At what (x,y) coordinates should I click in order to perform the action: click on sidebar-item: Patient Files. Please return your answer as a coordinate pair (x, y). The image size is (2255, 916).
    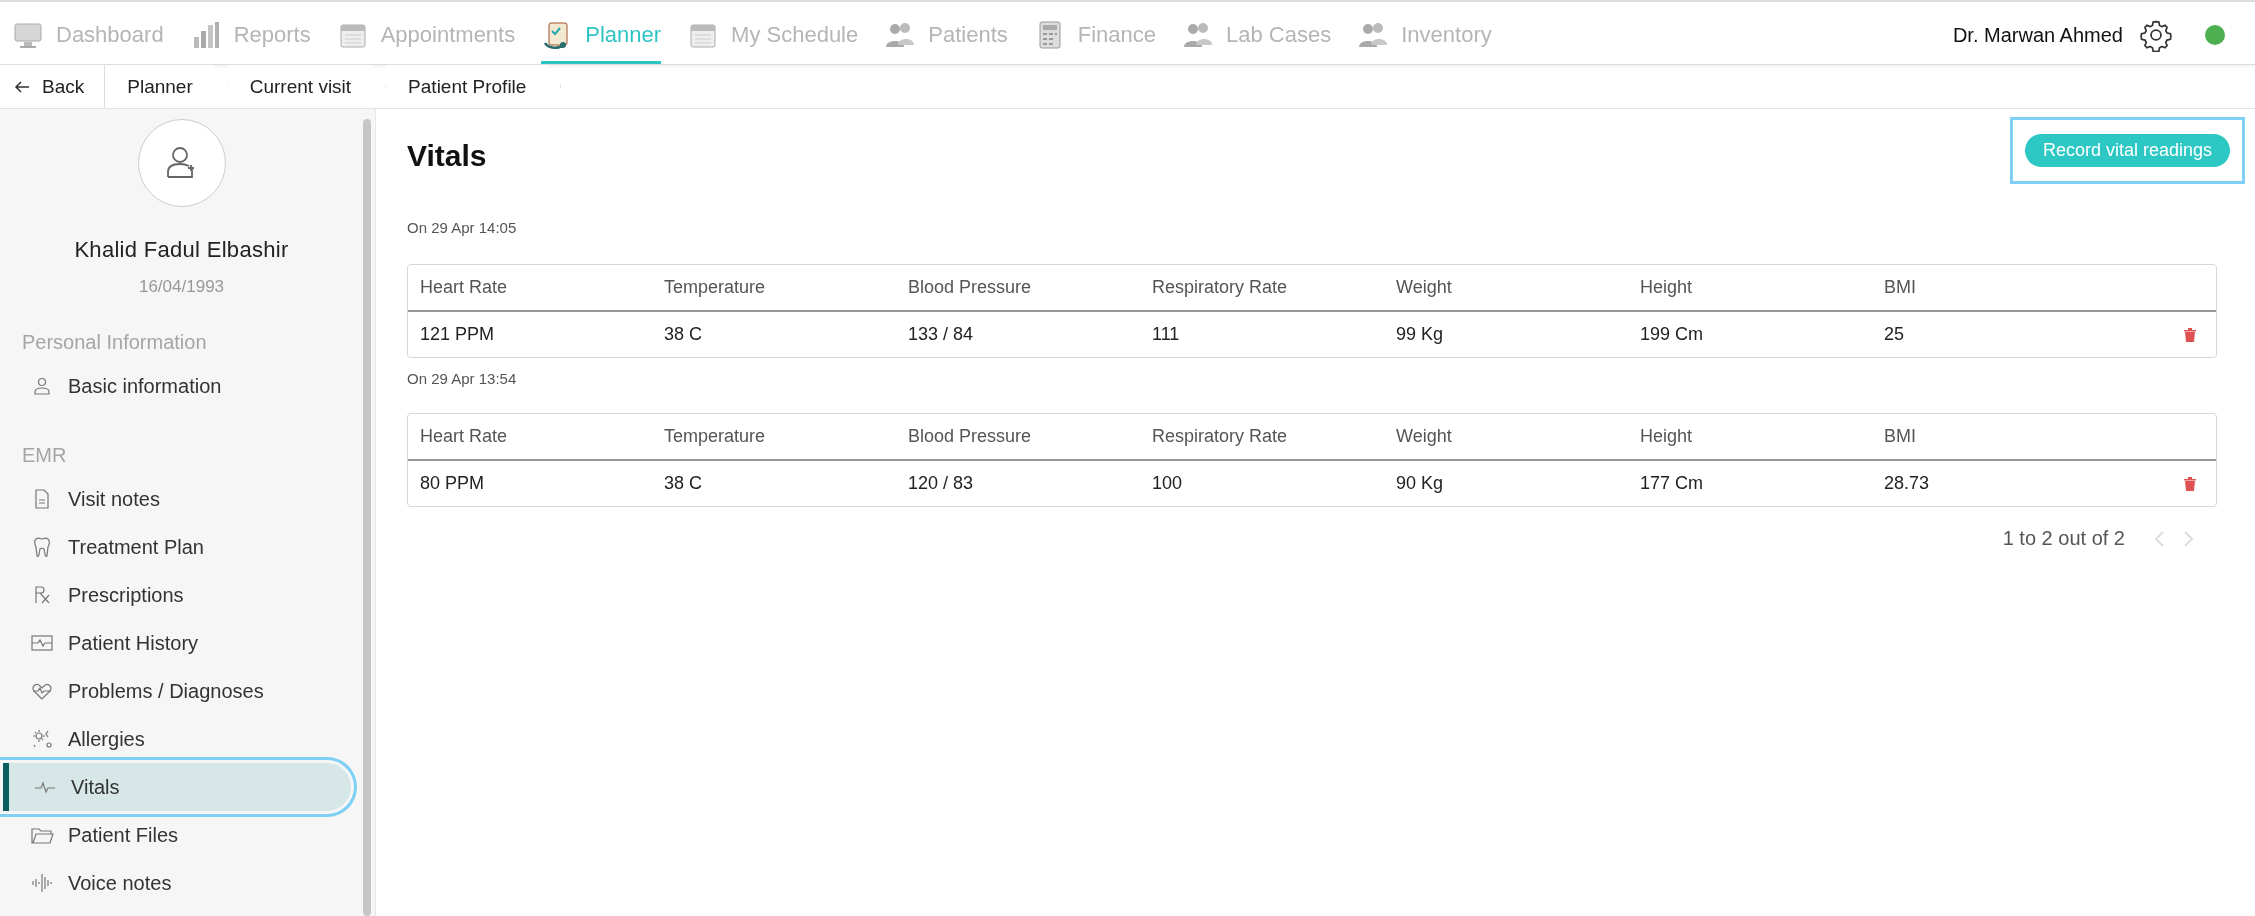
    Looking at the image, I should click on (175, 835).